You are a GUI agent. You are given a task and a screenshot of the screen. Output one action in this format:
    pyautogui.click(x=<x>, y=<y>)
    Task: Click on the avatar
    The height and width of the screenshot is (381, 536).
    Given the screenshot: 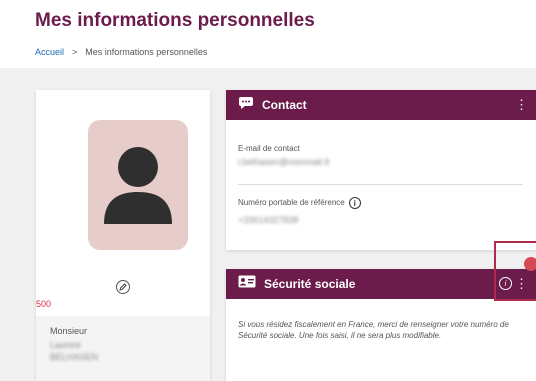 What is the action you would take?
    pyautogui.click(x=138, y=185)
    